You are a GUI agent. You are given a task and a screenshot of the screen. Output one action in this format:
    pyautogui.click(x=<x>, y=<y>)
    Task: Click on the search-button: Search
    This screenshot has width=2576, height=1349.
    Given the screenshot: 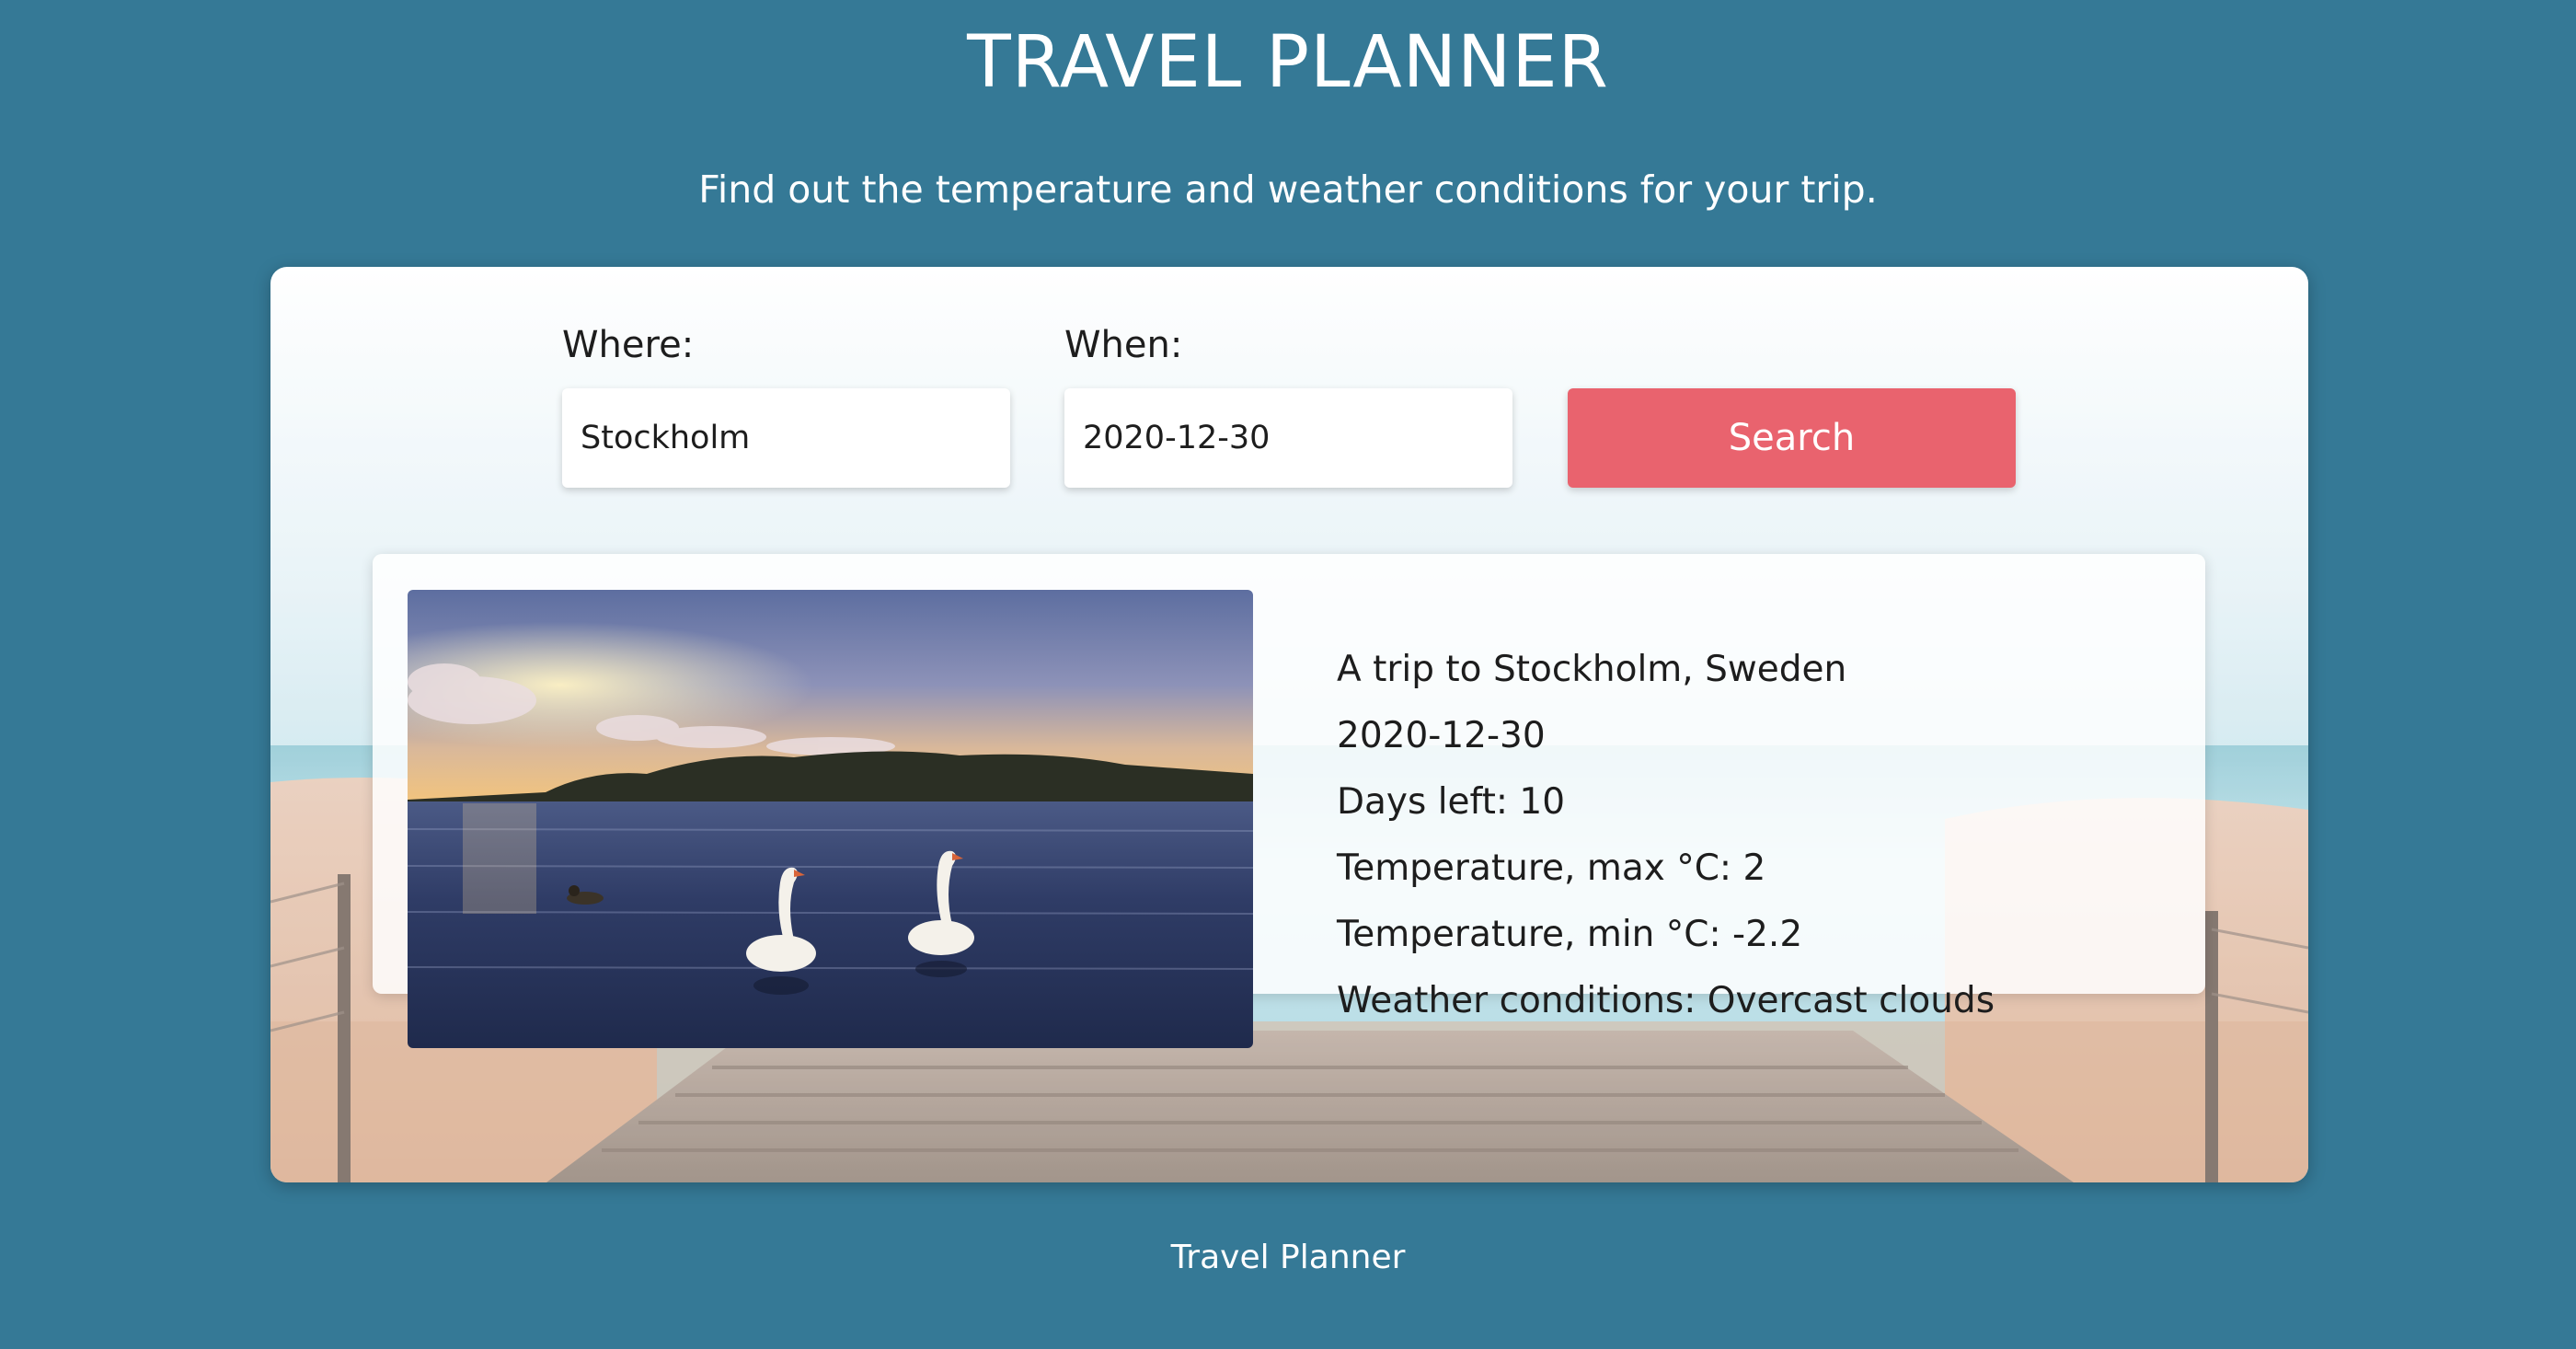 What is the action you would take?
    pyautogui.click(x=1792, y=438)
    